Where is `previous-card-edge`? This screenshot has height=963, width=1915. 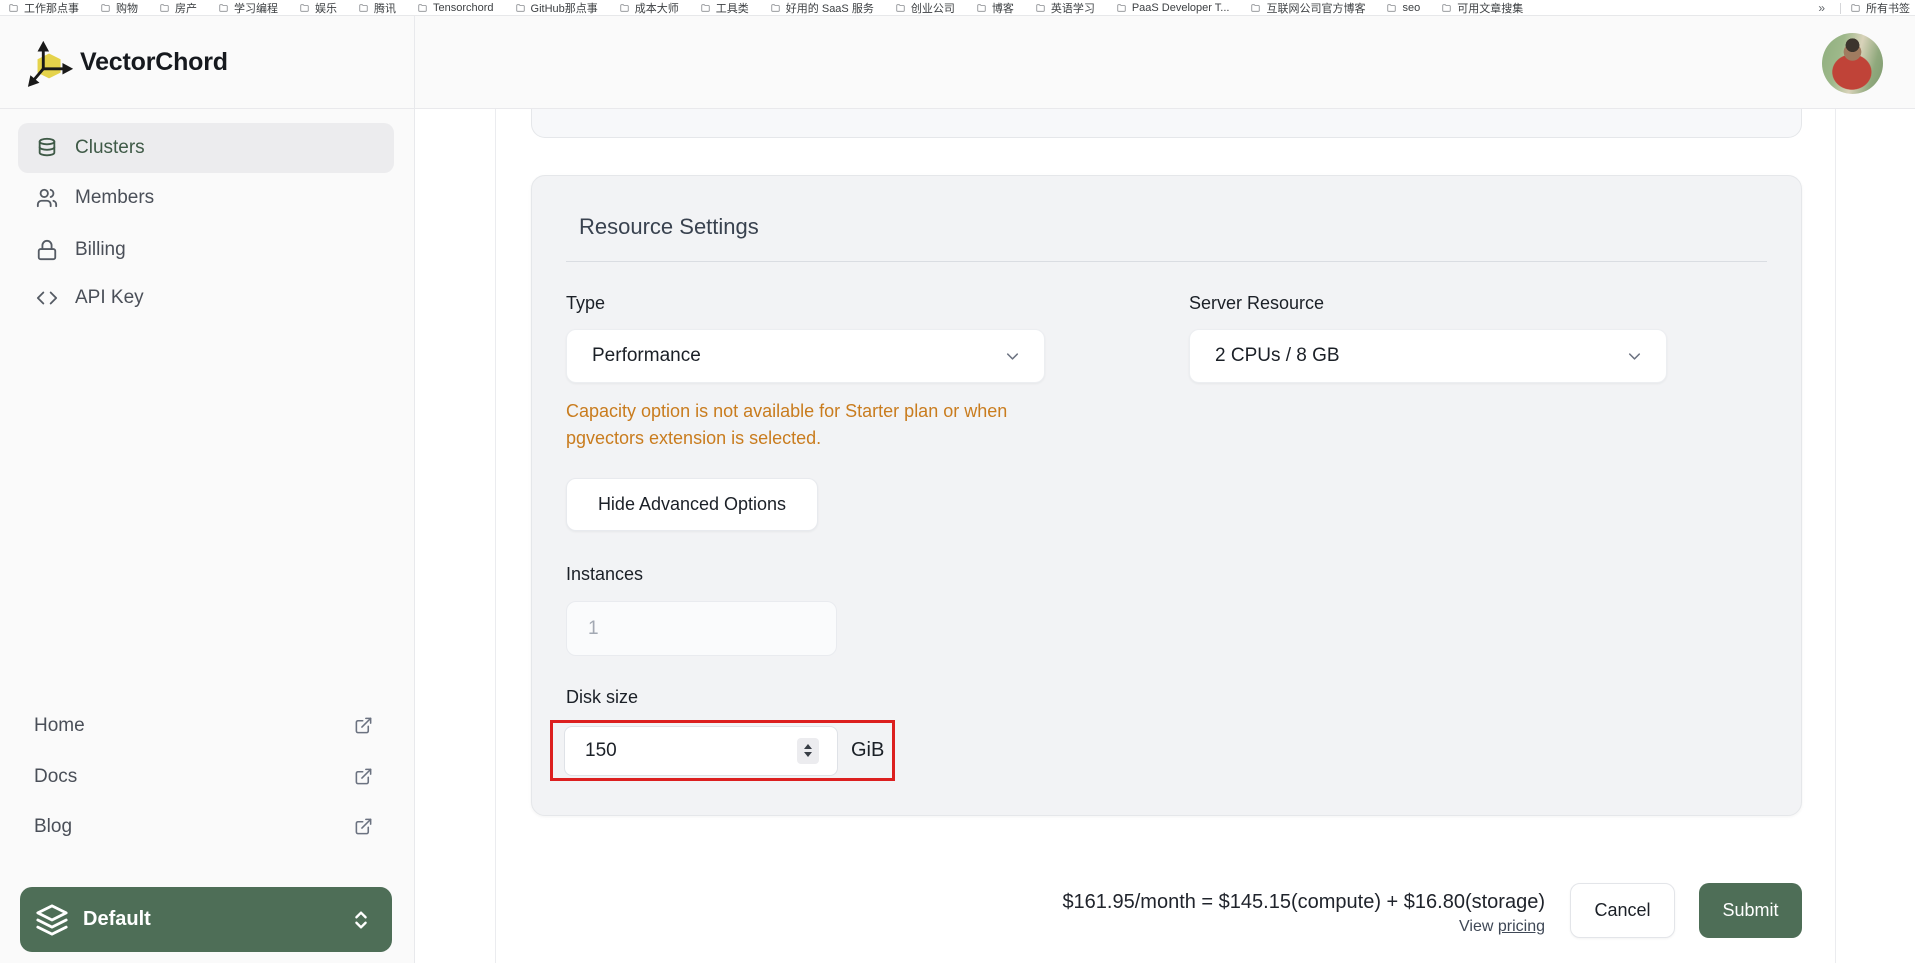
previous-card-edge is located at coordinates (1166, 123).